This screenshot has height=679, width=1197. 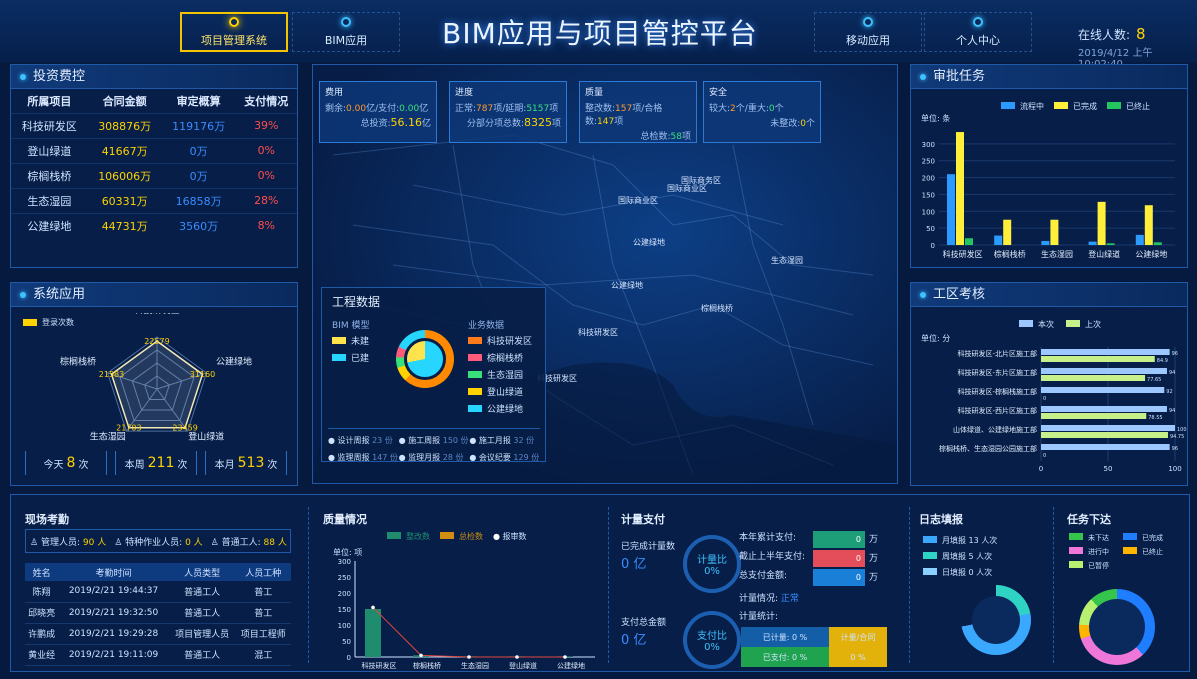 I want to click on summary-value: 0 人, so click(x=194, y=542).